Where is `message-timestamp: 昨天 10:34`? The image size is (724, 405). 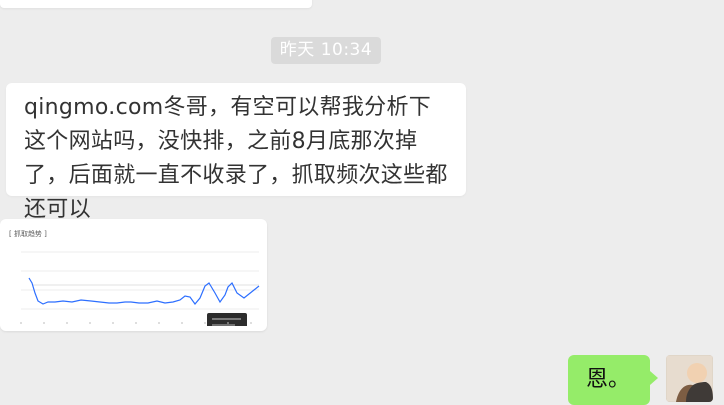
message-timestamp: 昨天 10:34 is located at coordinates (326, 50).